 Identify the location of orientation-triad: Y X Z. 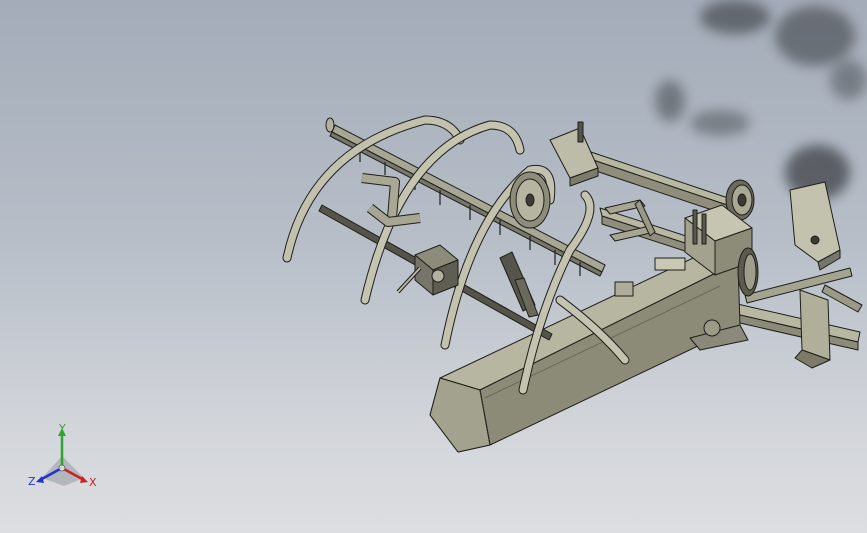
(66, 458).